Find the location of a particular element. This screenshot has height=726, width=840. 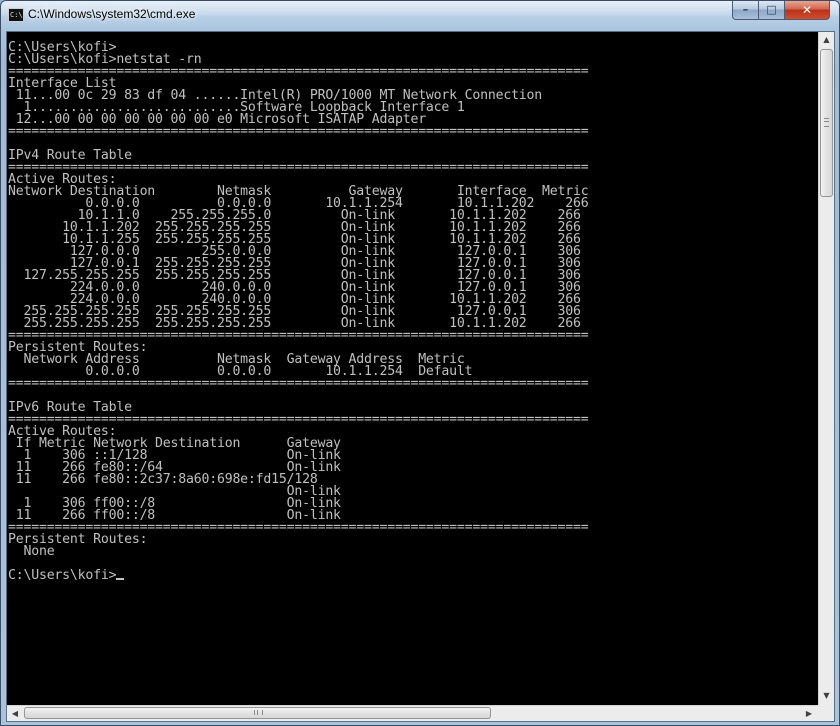

console-line: None is located at coordinates (31, 551).